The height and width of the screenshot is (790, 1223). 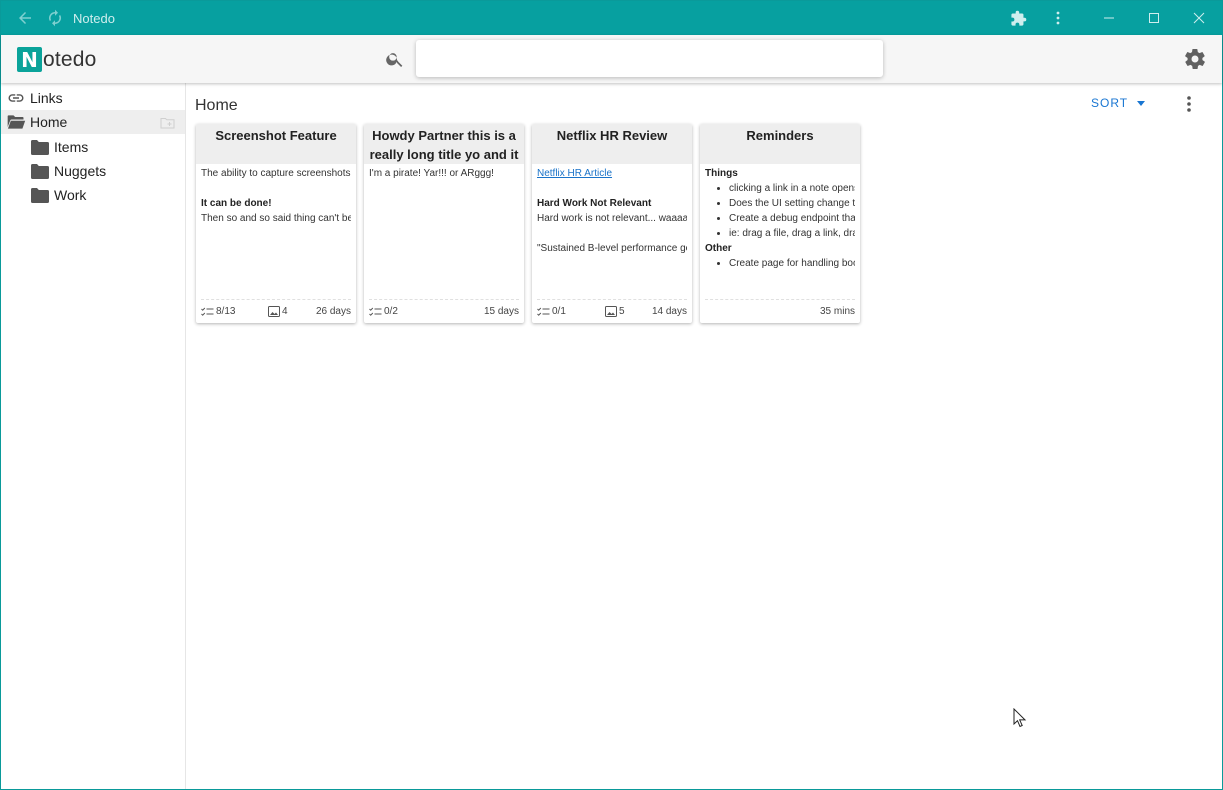 What do you see at coordinates (792, 203) in the screenshot?
I see `list-item: Does the UI setting change th` at bounding box center [792, 203].